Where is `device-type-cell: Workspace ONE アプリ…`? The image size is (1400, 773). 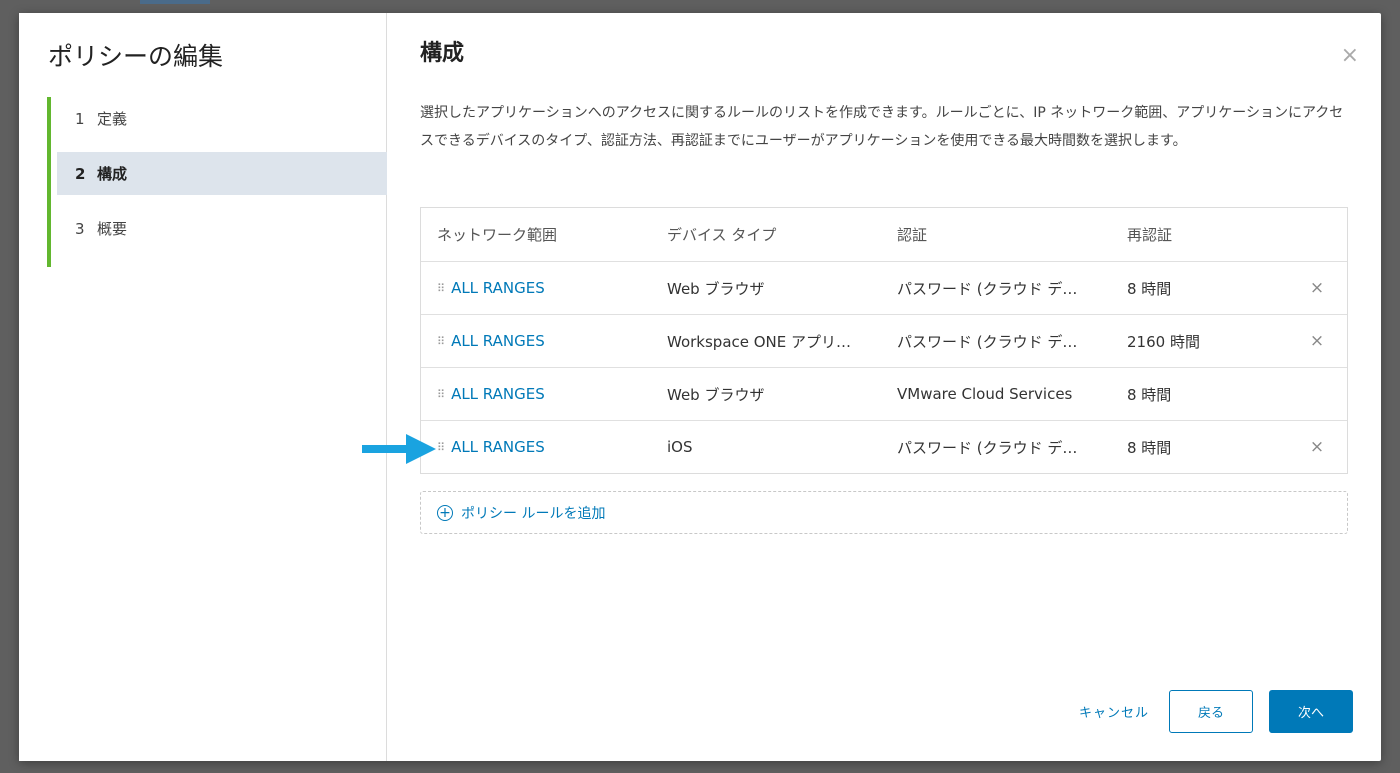 device-type-cell: Workspace ONE アプリ… is located at coordinates (759, 341).